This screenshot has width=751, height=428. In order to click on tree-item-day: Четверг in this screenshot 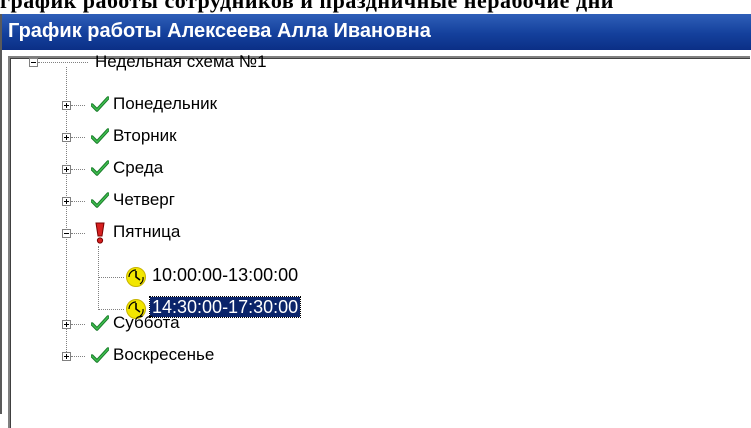, I will do `click(144, 200)`.